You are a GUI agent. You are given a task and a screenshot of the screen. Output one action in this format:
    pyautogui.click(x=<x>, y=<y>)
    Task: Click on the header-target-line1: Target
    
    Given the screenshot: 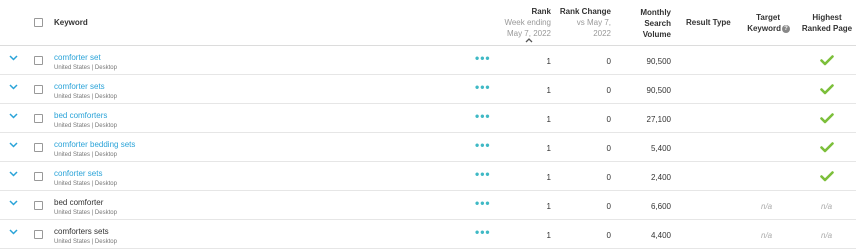 What is the action you would take?
    pyautogui.click(x=768, y=17)
    